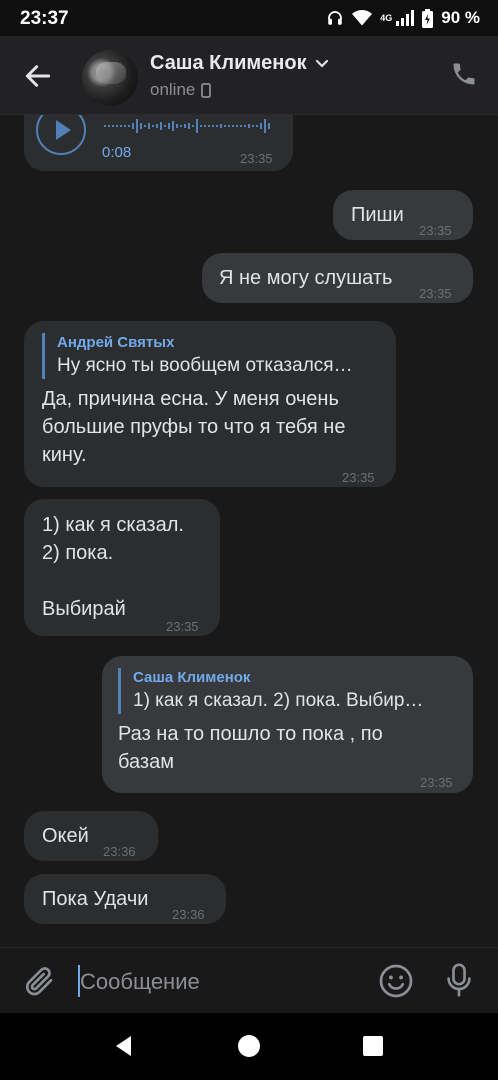 The image size is (498, 1080). I want to click on status-bar: 23:37 4G 90 %, so click(249, 18).